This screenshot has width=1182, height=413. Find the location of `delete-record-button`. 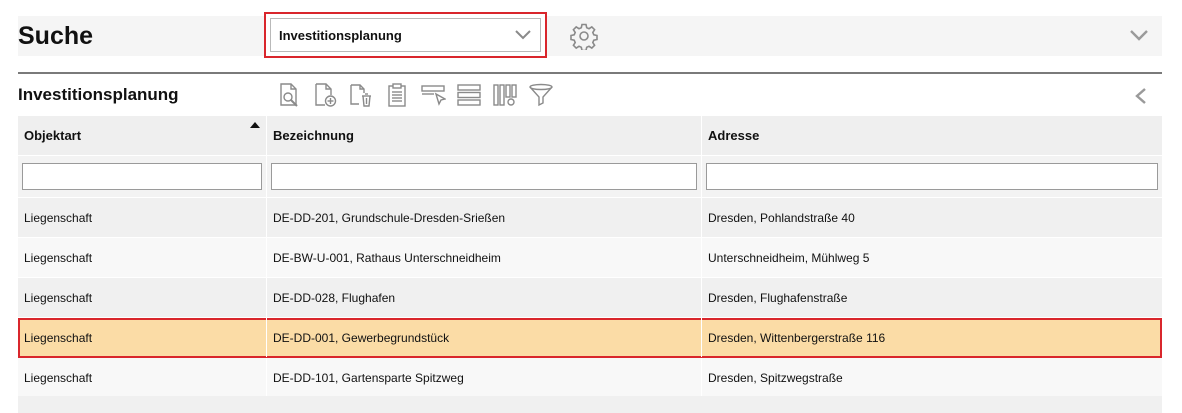

delete-record-button is located at coordinates (361, 95).